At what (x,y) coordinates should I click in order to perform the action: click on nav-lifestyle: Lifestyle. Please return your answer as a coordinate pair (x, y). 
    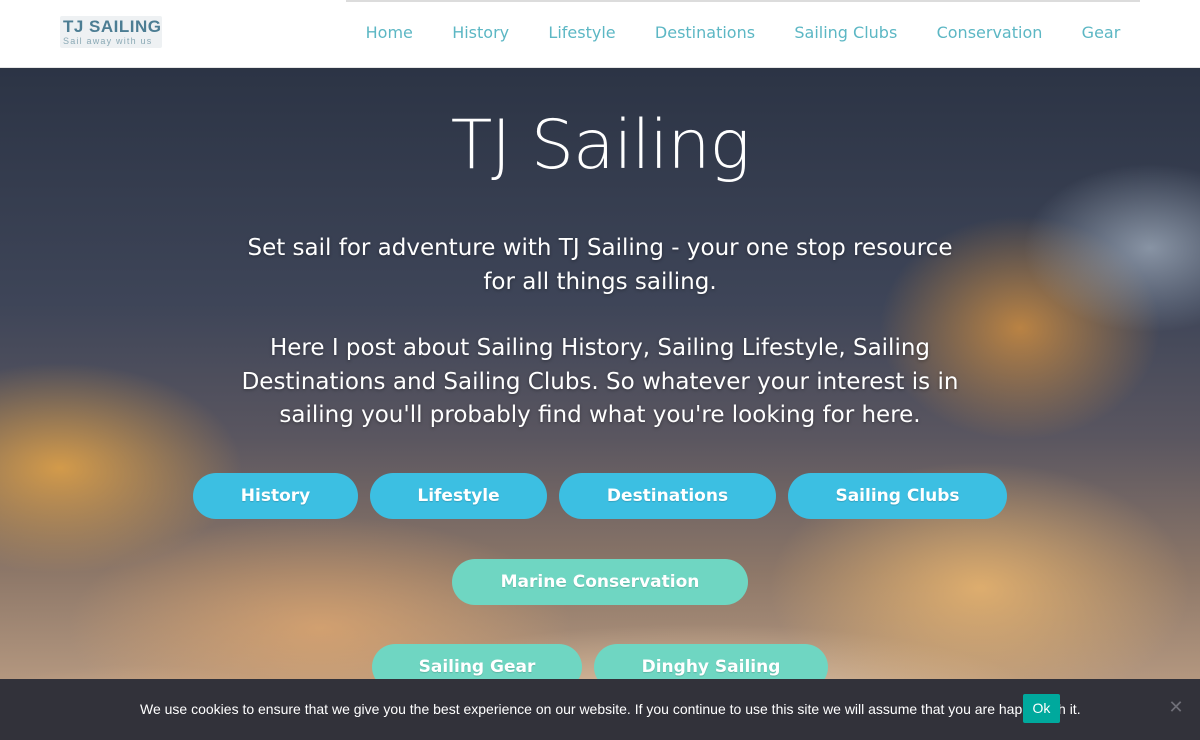
    Looking at the image, I should click on (581, 33).